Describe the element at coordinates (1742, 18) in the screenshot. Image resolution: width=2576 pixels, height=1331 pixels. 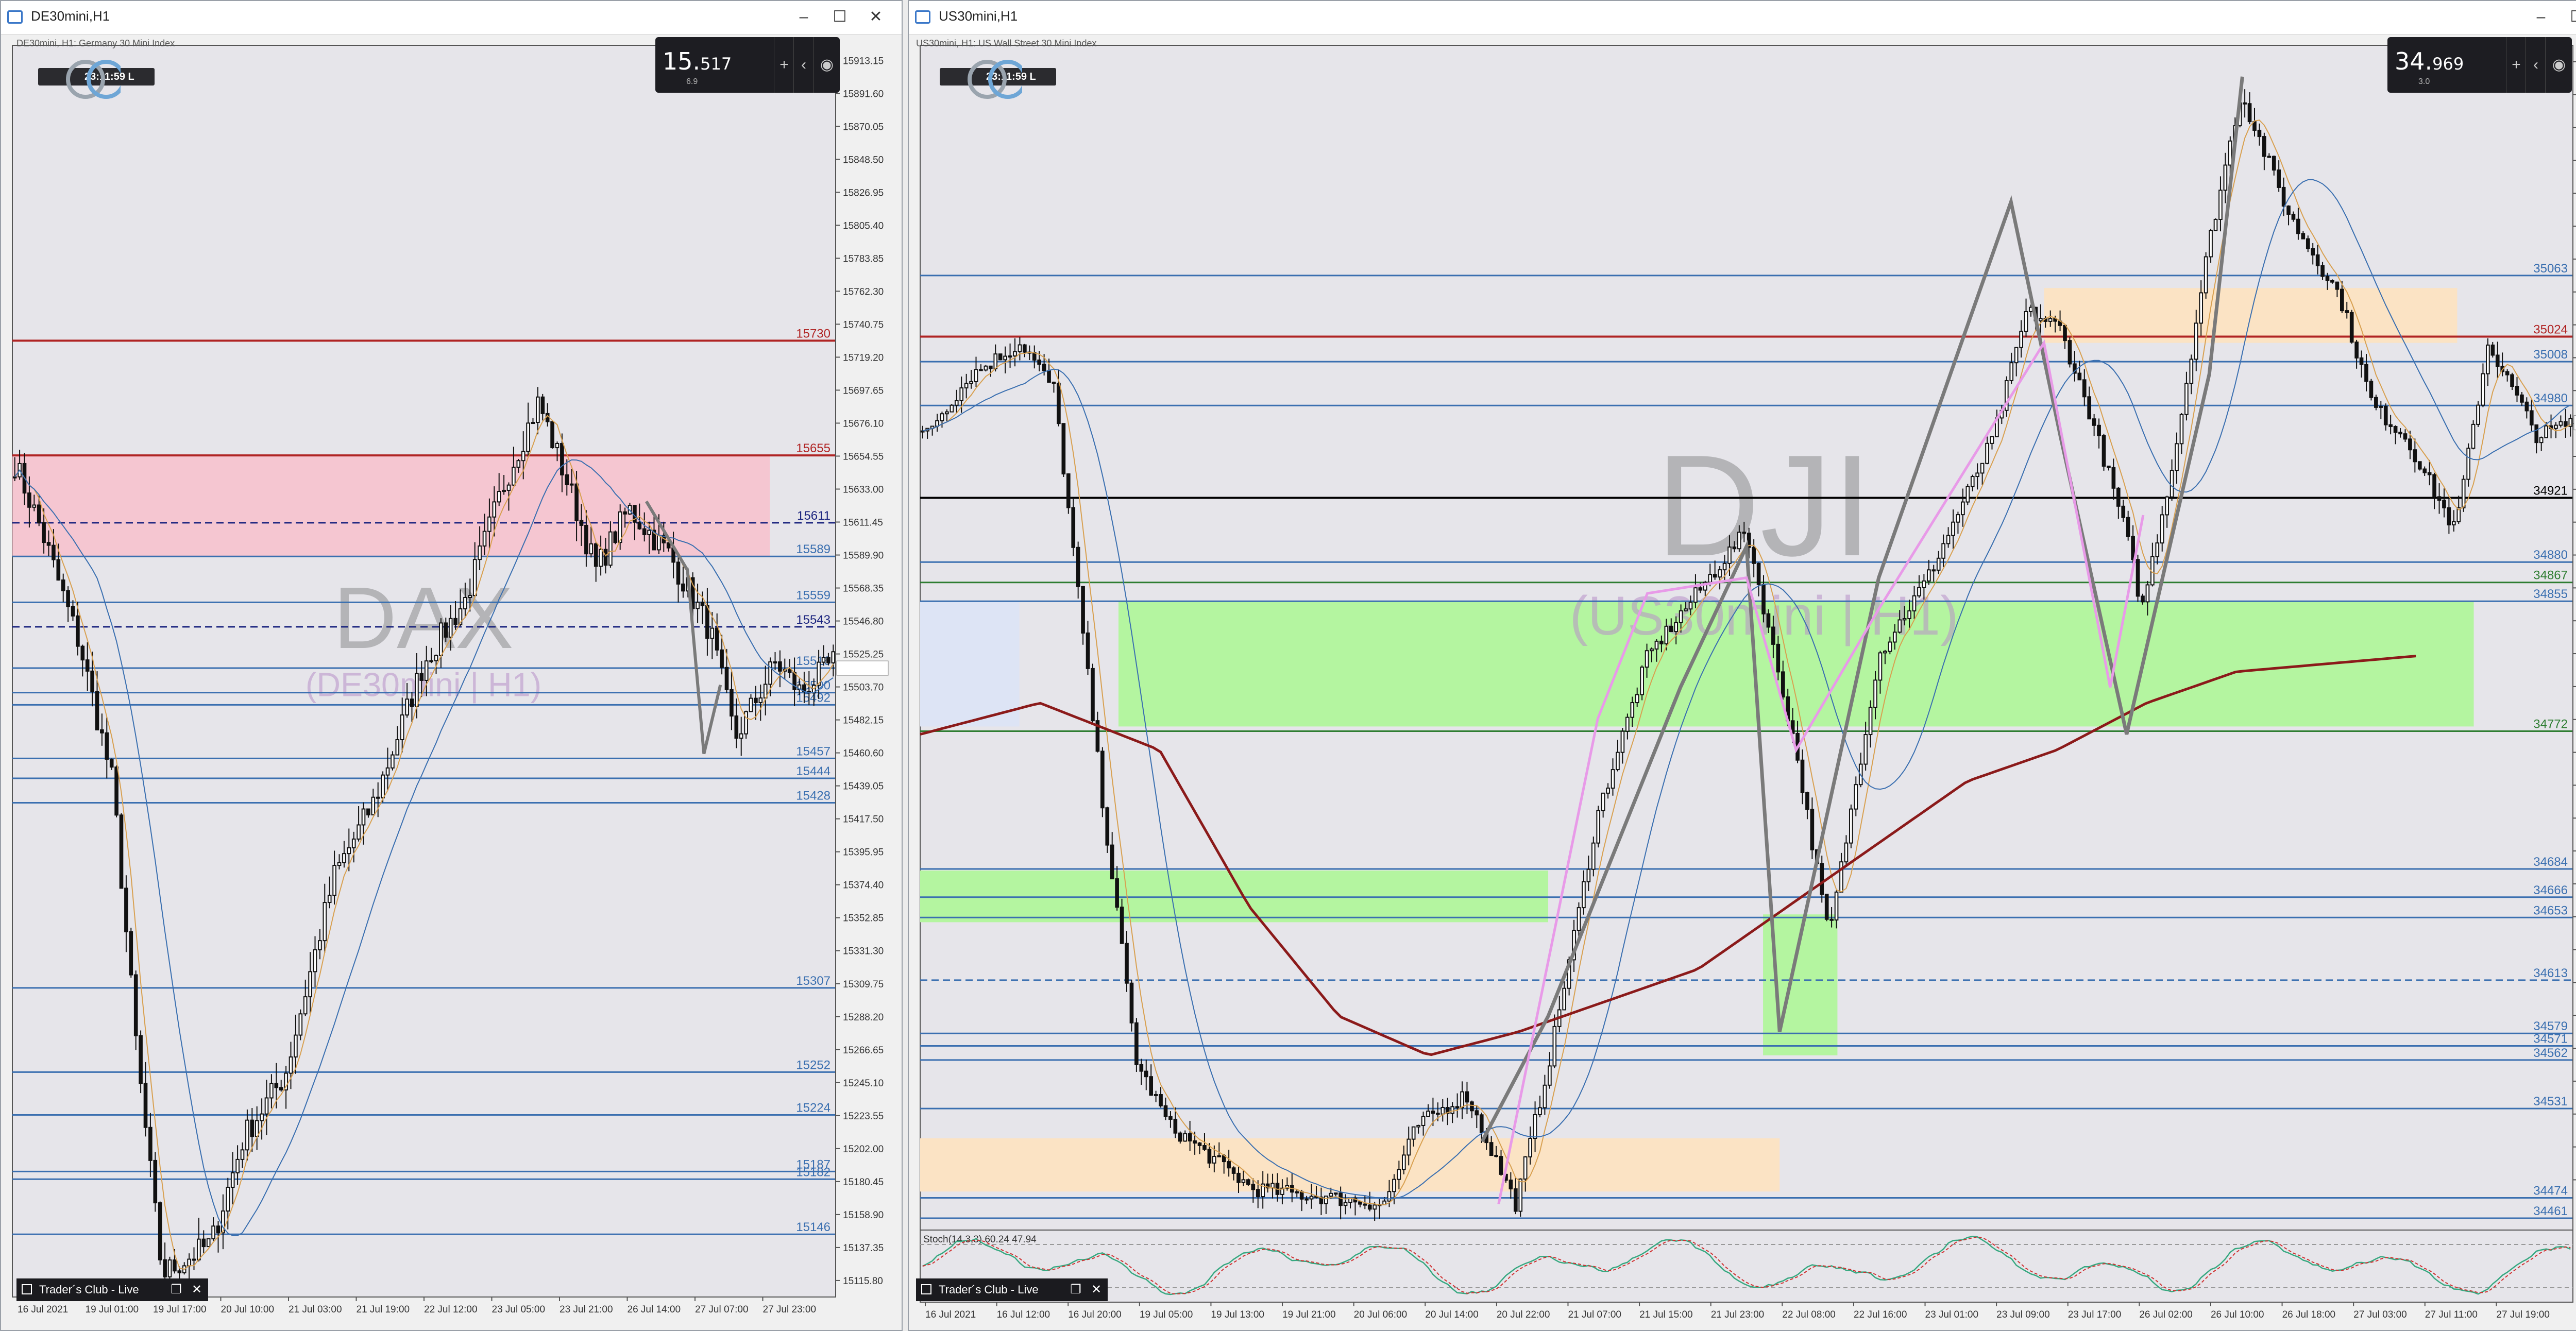
I see `window-titlebar: US30mini,H1 – ☐ ✕` at that location.